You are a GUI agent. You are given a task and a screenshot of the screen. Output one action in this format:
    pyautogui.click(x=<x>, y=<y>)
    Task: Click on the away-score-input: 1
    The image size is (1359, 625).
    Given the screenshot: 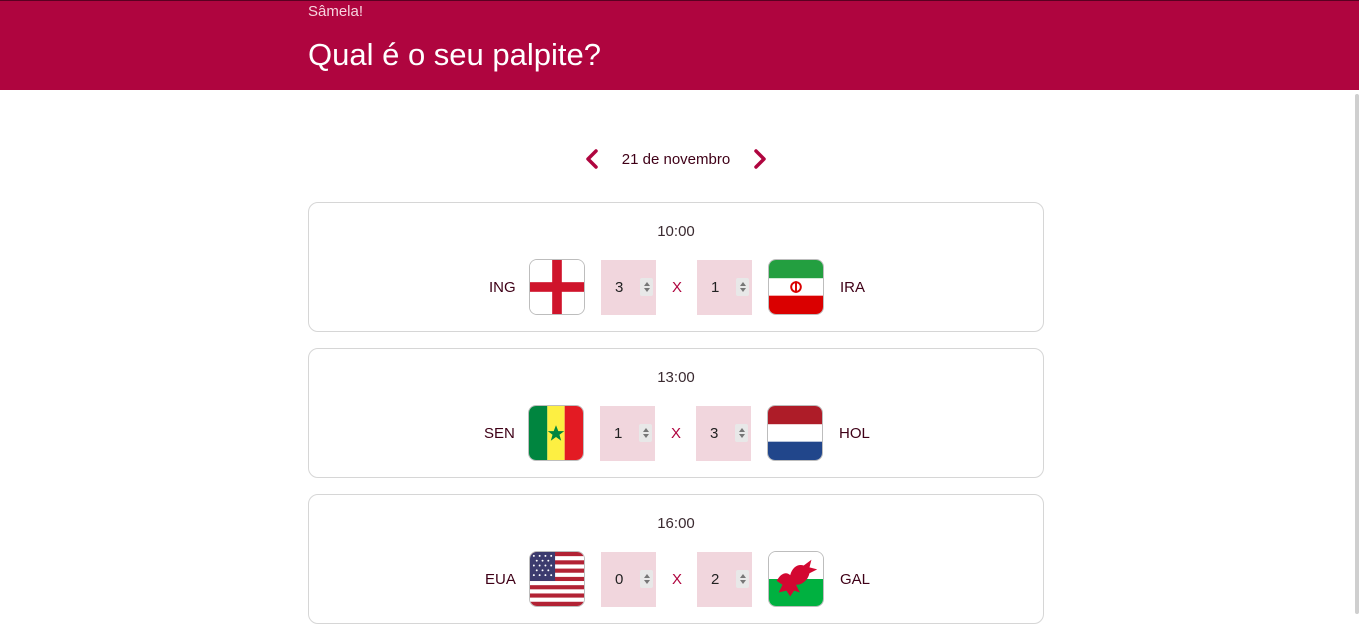 What is the action you would take?
    pyautogui.click(x=724, y=287)
    